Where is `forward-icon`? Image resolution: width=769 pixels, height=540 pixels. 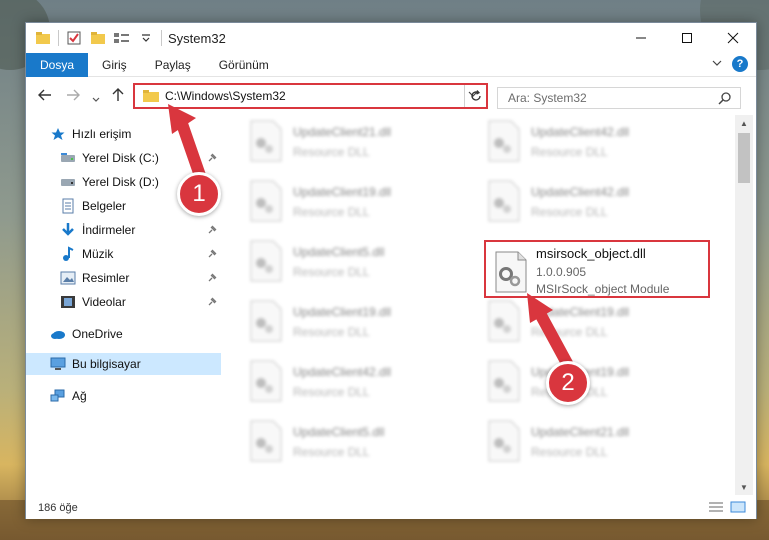 forward-icon is located at coordinates (73, 96).